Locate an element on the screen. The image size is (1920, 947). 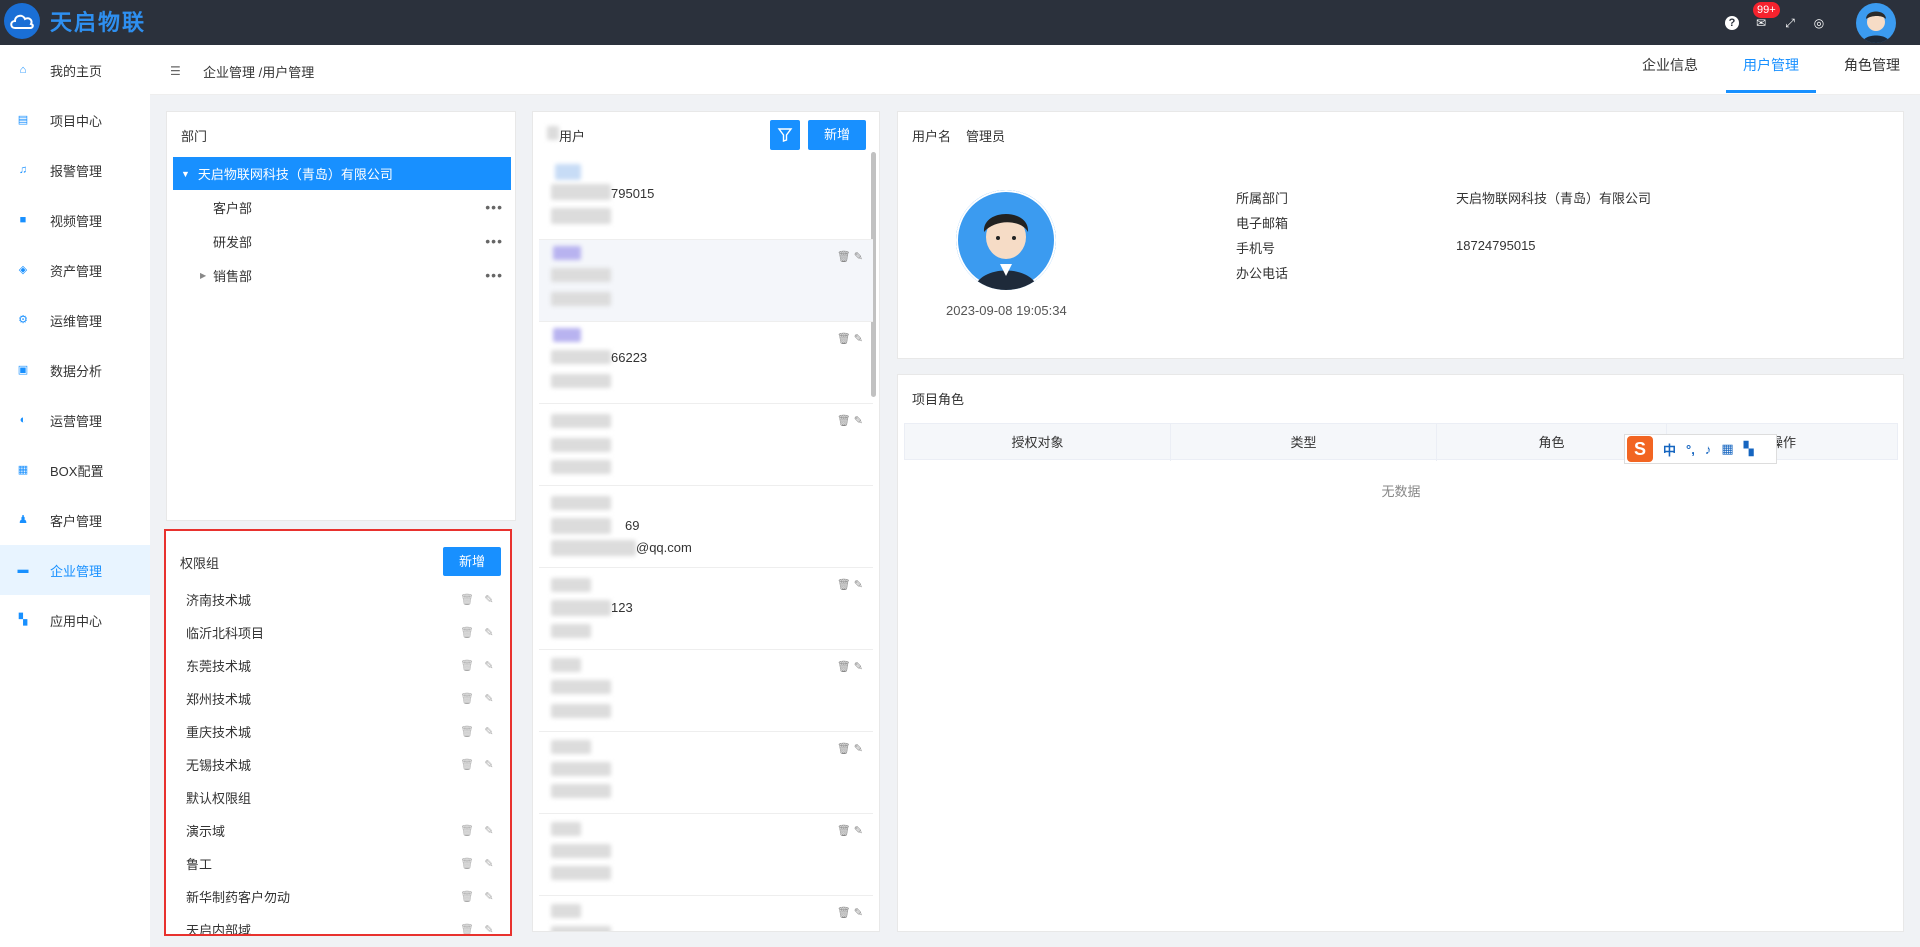
list-item: 66223 🗑 ✎ is located at coordinates (706, 363).